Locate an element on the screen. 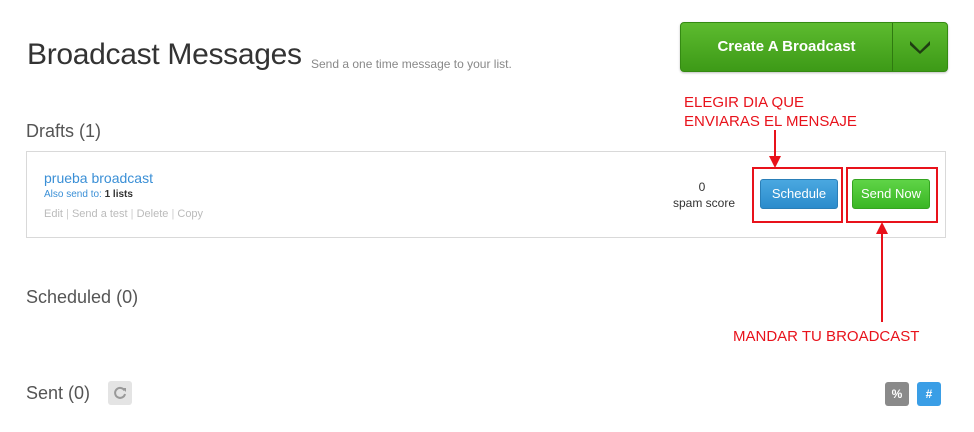 The height and width of the screenshot is (432, 974). send-annotation: MANDAR TU BROADCAST is located at coordinates (826, 336).